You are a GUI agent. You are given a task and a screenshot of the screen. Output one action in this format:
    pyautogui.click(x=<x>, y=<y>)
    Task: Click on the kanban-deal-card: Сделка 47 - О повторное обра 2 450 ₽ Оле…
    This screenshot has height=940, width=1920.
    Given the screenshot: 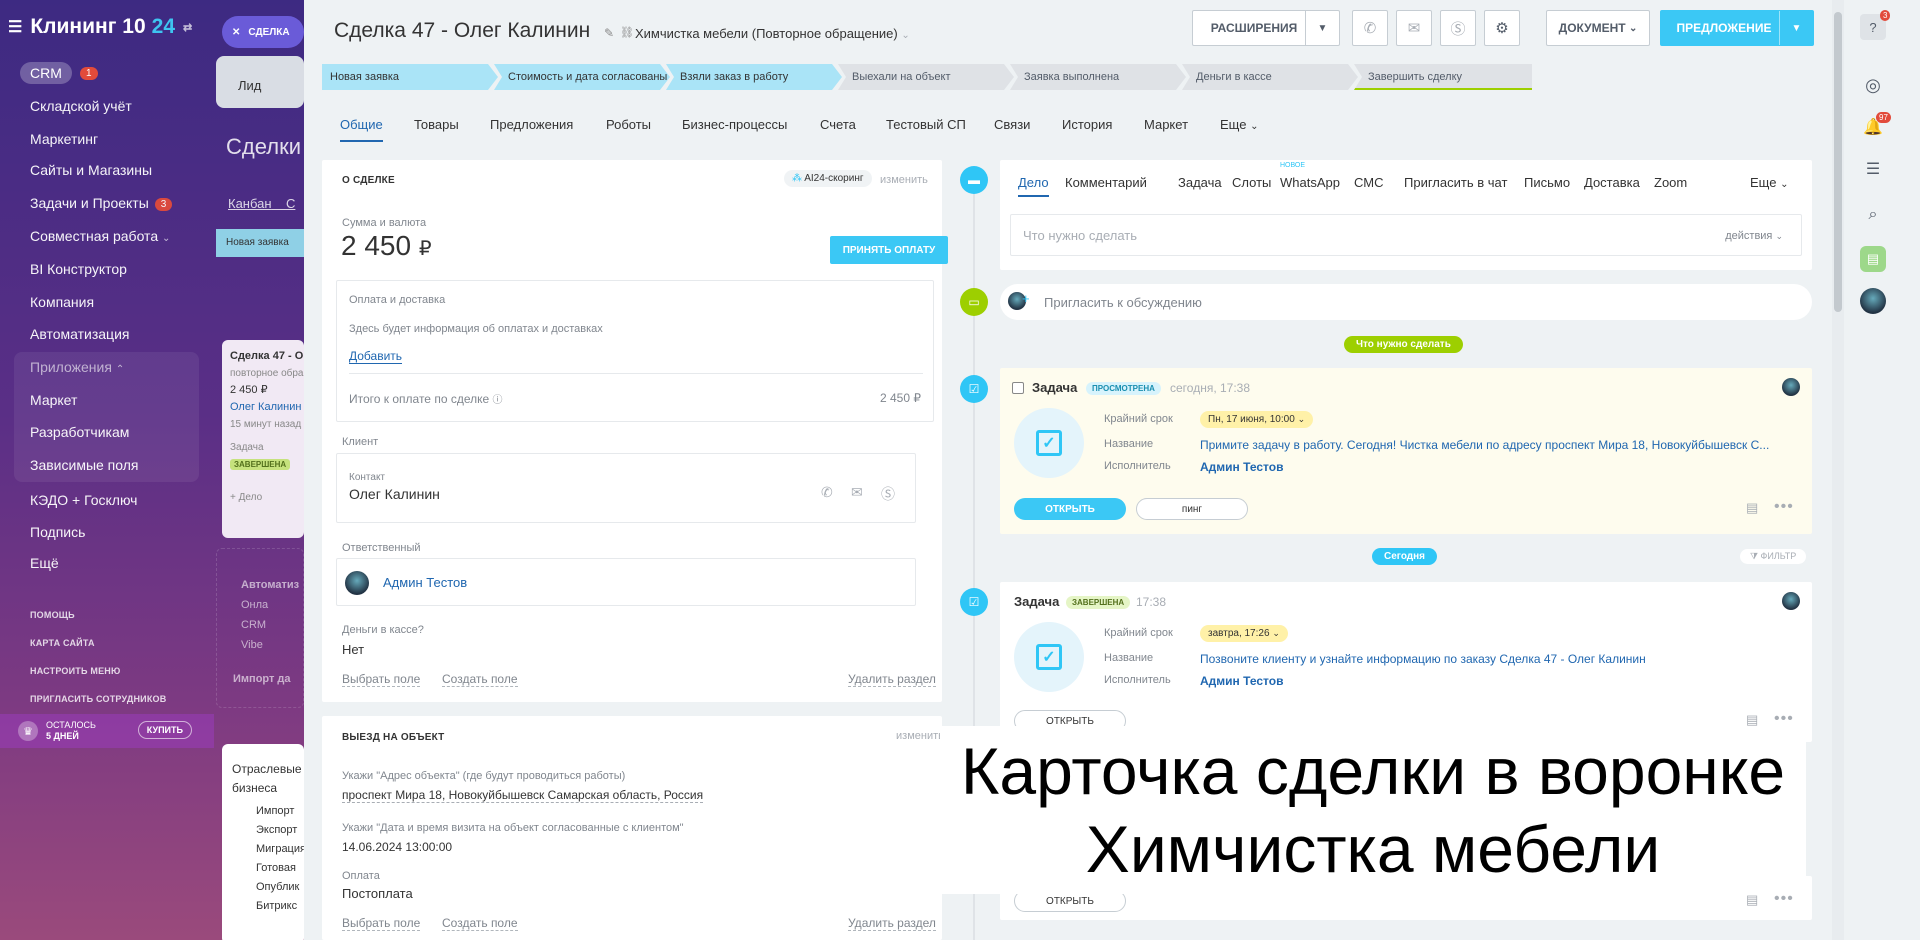 What is the action you would take?
    pyautogui.click(x=263, y=439)
    